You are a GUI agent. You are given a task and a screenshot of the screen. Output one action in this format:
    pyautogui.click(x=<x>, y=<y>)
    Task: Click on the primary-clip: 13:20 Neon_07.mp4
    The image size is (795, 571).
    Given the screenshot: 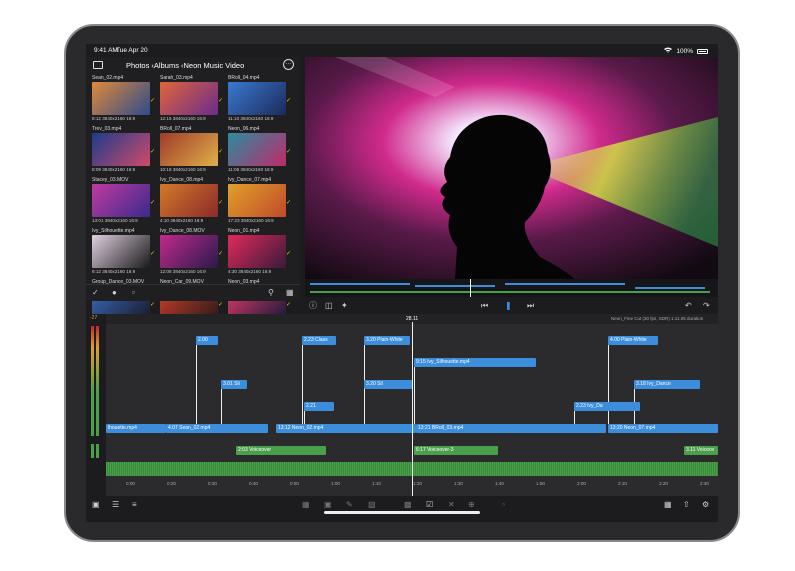 What is the action you would take?
    pyautogui.click(x=663, y=428)
    